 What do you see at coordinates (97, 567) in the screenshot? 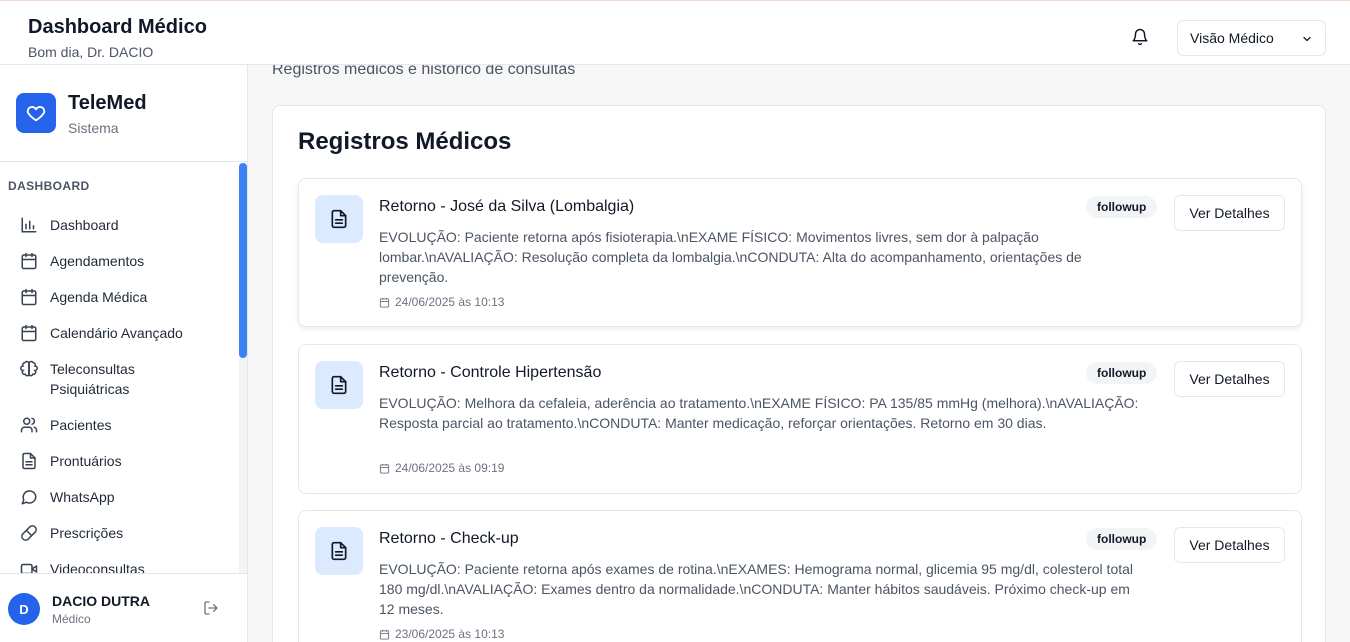
I see `sidebar-item-label: Videoconsultas` at bounding box center [97, 567].